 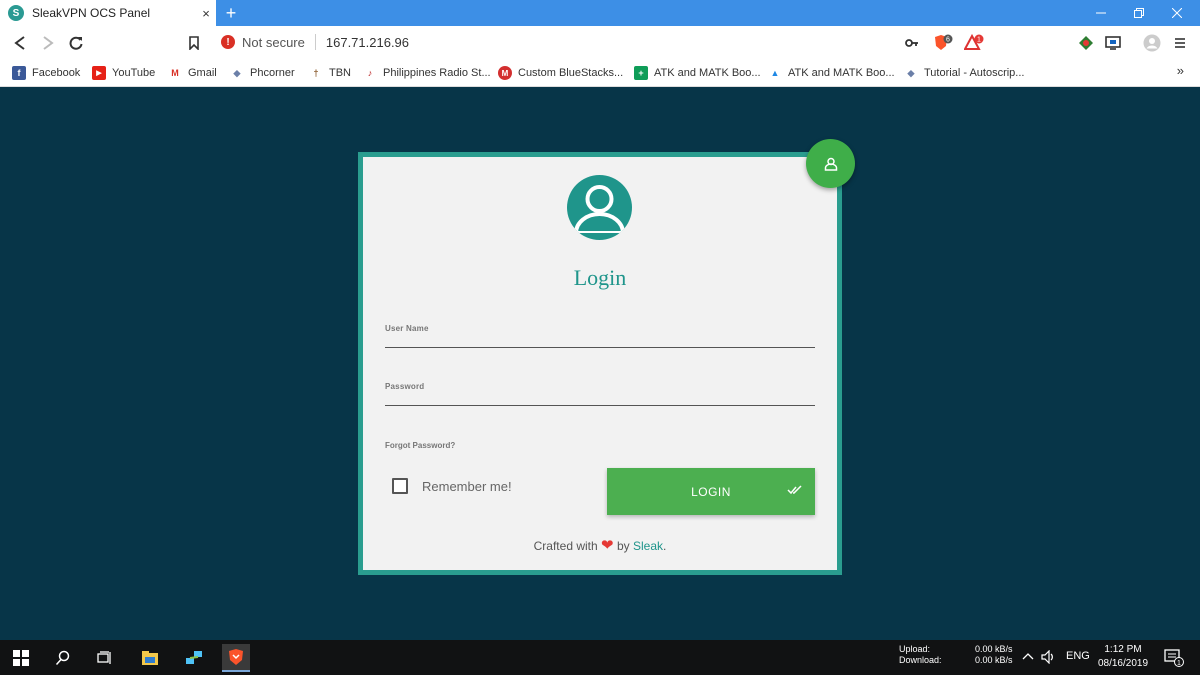 What do you see at coordinates (920, 660) in the screenshot?
I see `download-label: Download:` at bounding box center [920, 660].